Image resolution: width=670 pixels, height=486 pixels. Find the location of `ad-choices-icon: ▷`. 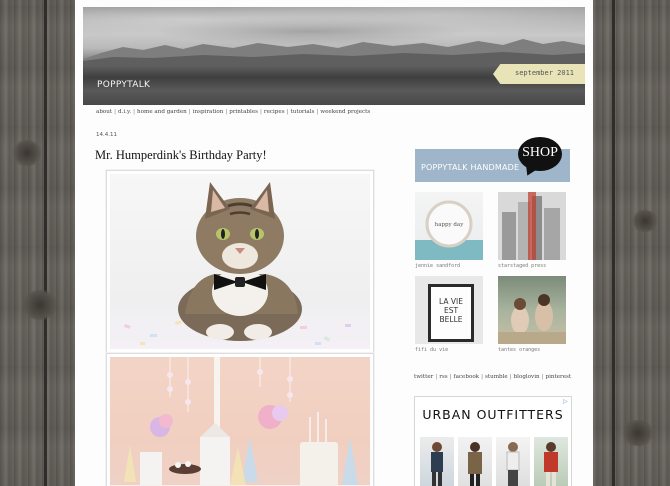

ad-choices-icon: ▷ is located at coordinates (566, 402).